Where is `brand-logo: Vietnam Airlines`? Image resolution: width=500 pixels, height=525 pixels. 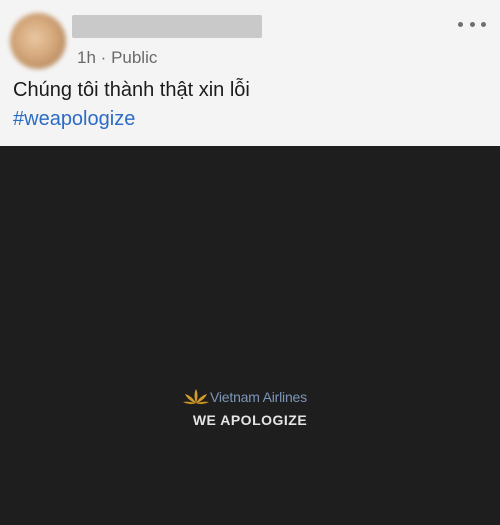
brand-logo: Vietnam Airlines is located at coordinates (245, 397).